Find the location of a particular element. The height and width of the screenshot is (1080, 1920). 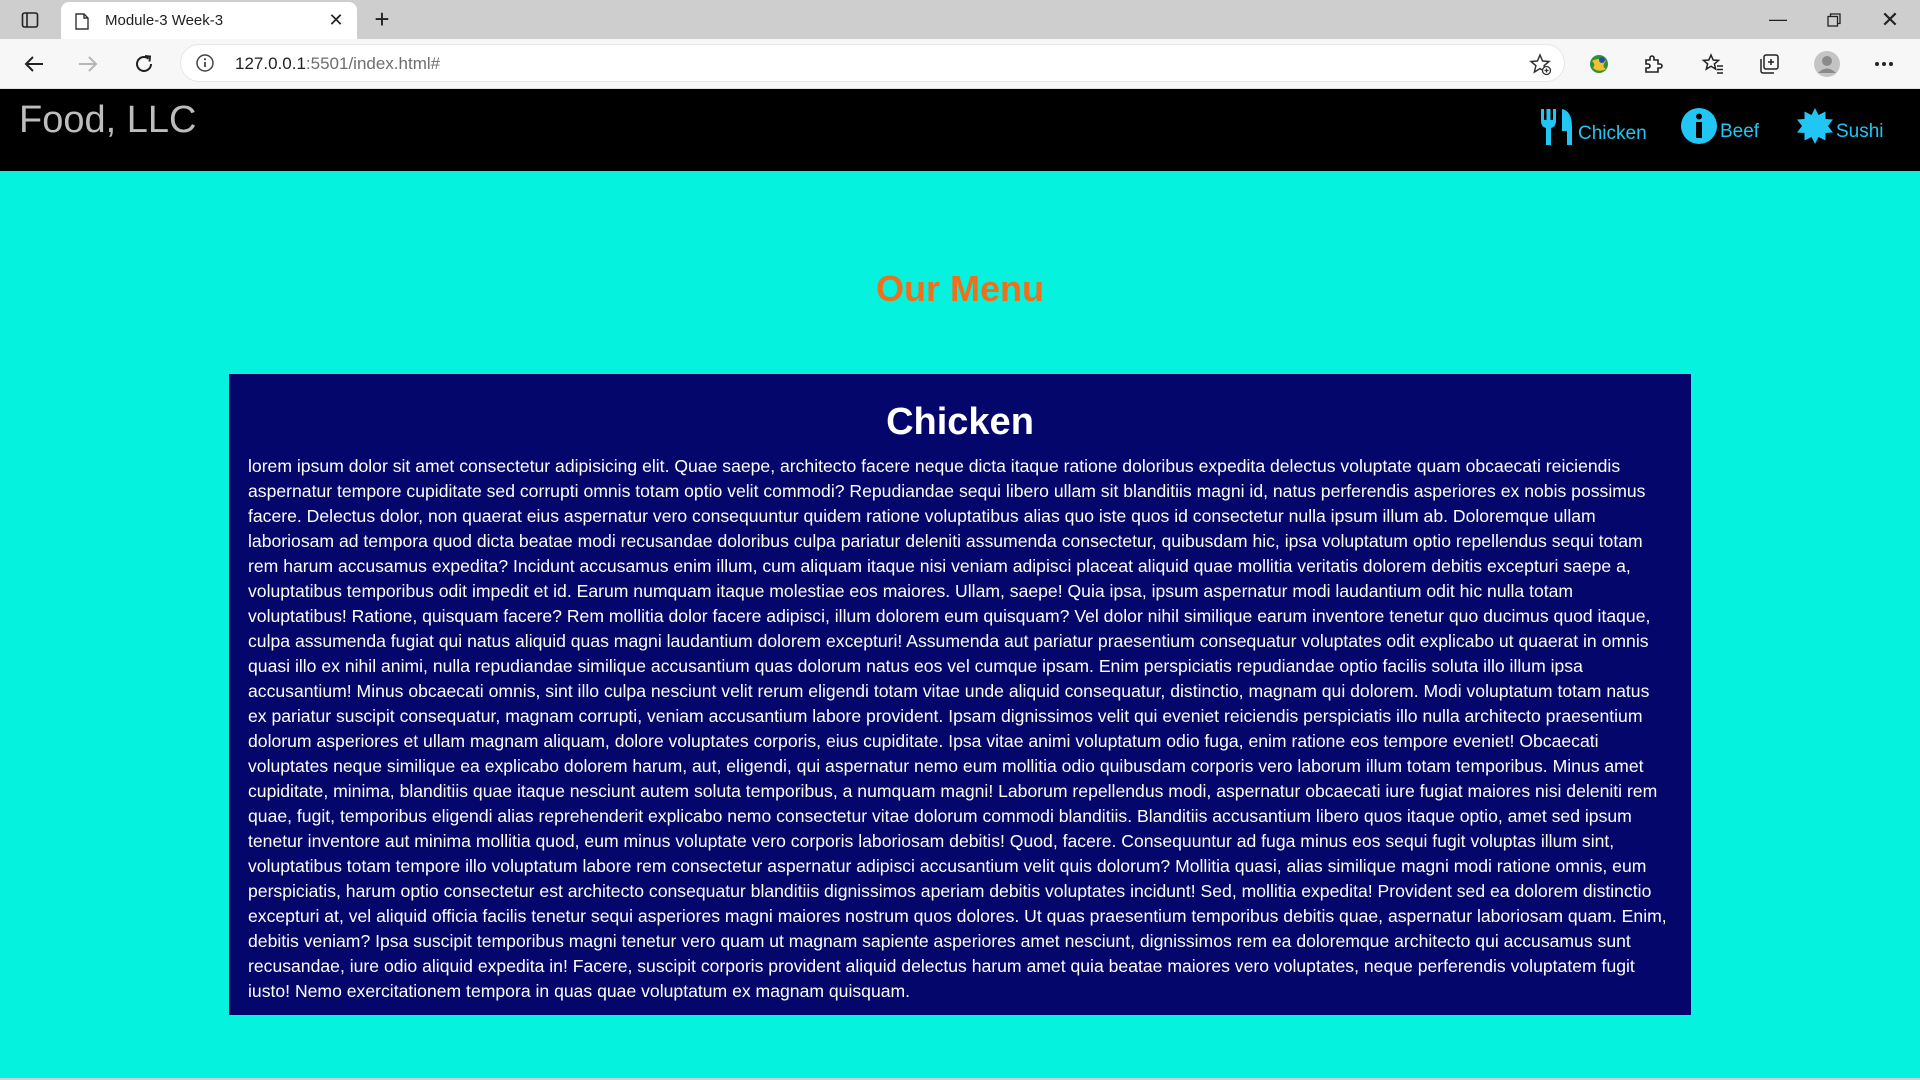

site-header: Food, LLC Chicken Beef Sushi is located at coordinates (960, 130).